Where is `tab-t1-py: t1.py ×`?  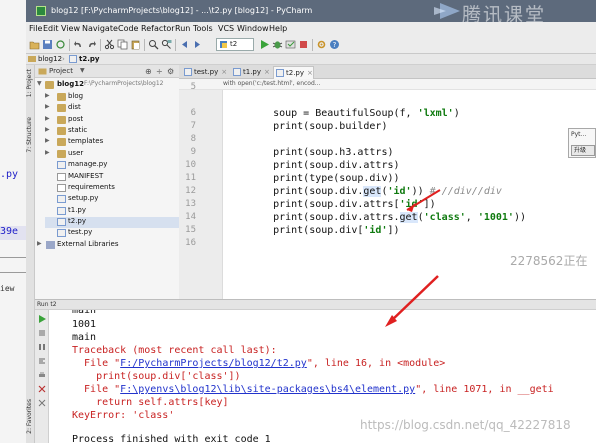 tab-t1-py: t1.py × is located at coordinates (250, 72).